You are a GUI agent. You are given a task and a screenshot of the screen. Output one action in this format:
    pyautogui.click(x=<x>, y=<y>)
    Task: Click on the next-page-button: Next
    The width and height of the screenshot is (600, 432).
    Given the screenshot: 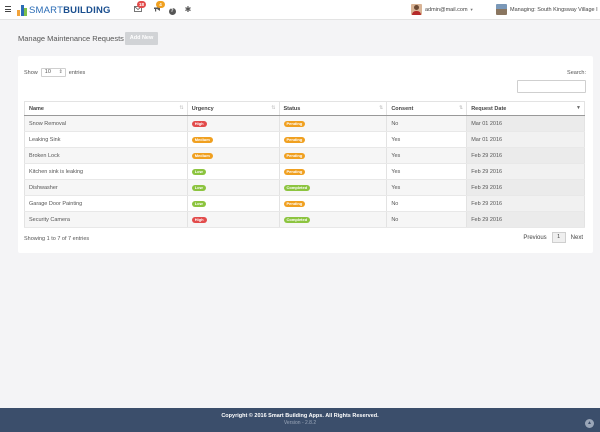 What is the action you would take?
    pyautogui.click(x=577, y=238)
    